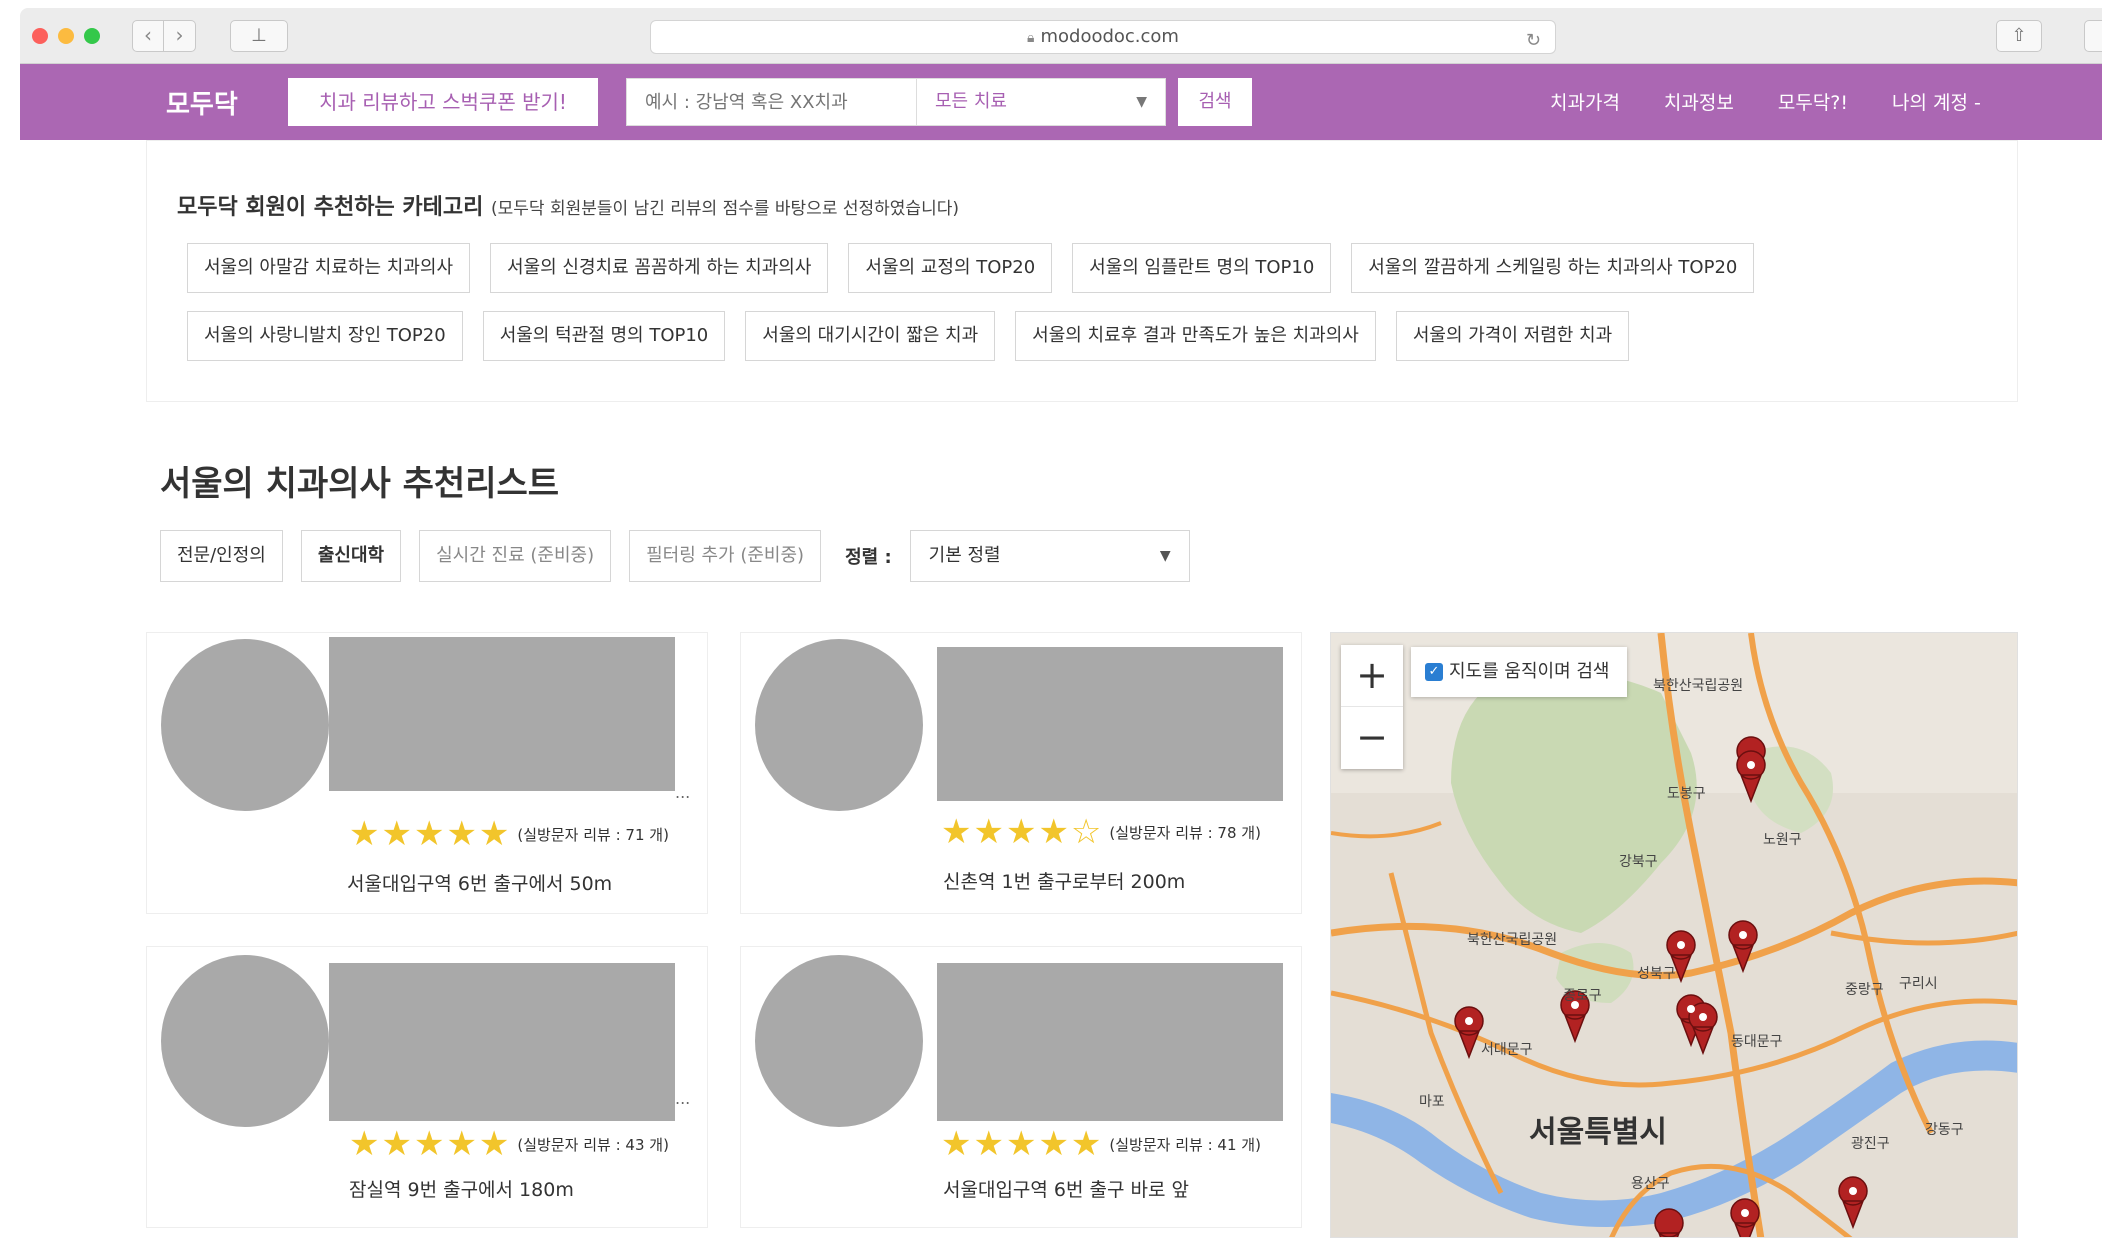  I want to click on category-chip: 서울의 치료후 결과 만족도가 높은 치과의사, so click(1195, 336).